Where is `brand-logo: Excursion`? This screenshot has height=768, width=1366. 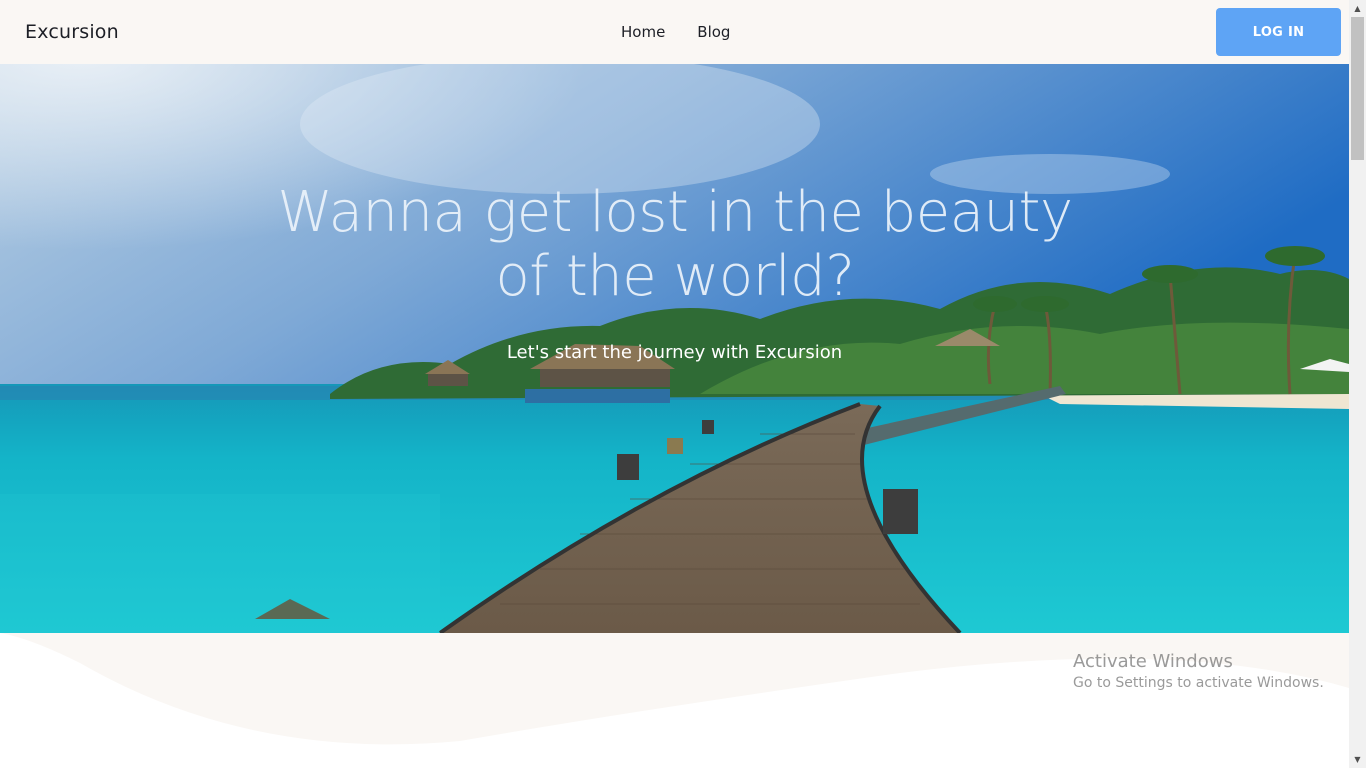 brand-logo: Excursion is located at coordinates (72, 32).